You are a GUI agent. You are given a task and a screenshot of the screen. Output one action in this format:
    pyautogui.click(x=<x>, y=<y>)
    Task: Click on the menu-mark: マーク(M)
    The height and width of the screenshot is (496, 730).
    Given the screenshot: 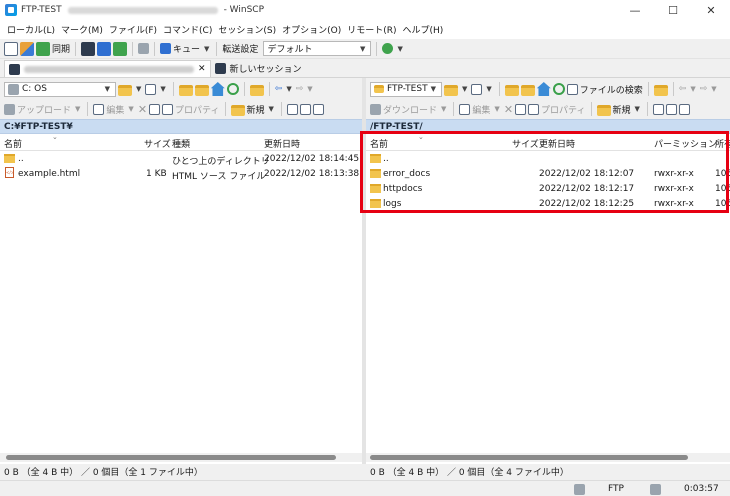 What is the action you would take?
    pyautogui.click(x=82, y=29)
    